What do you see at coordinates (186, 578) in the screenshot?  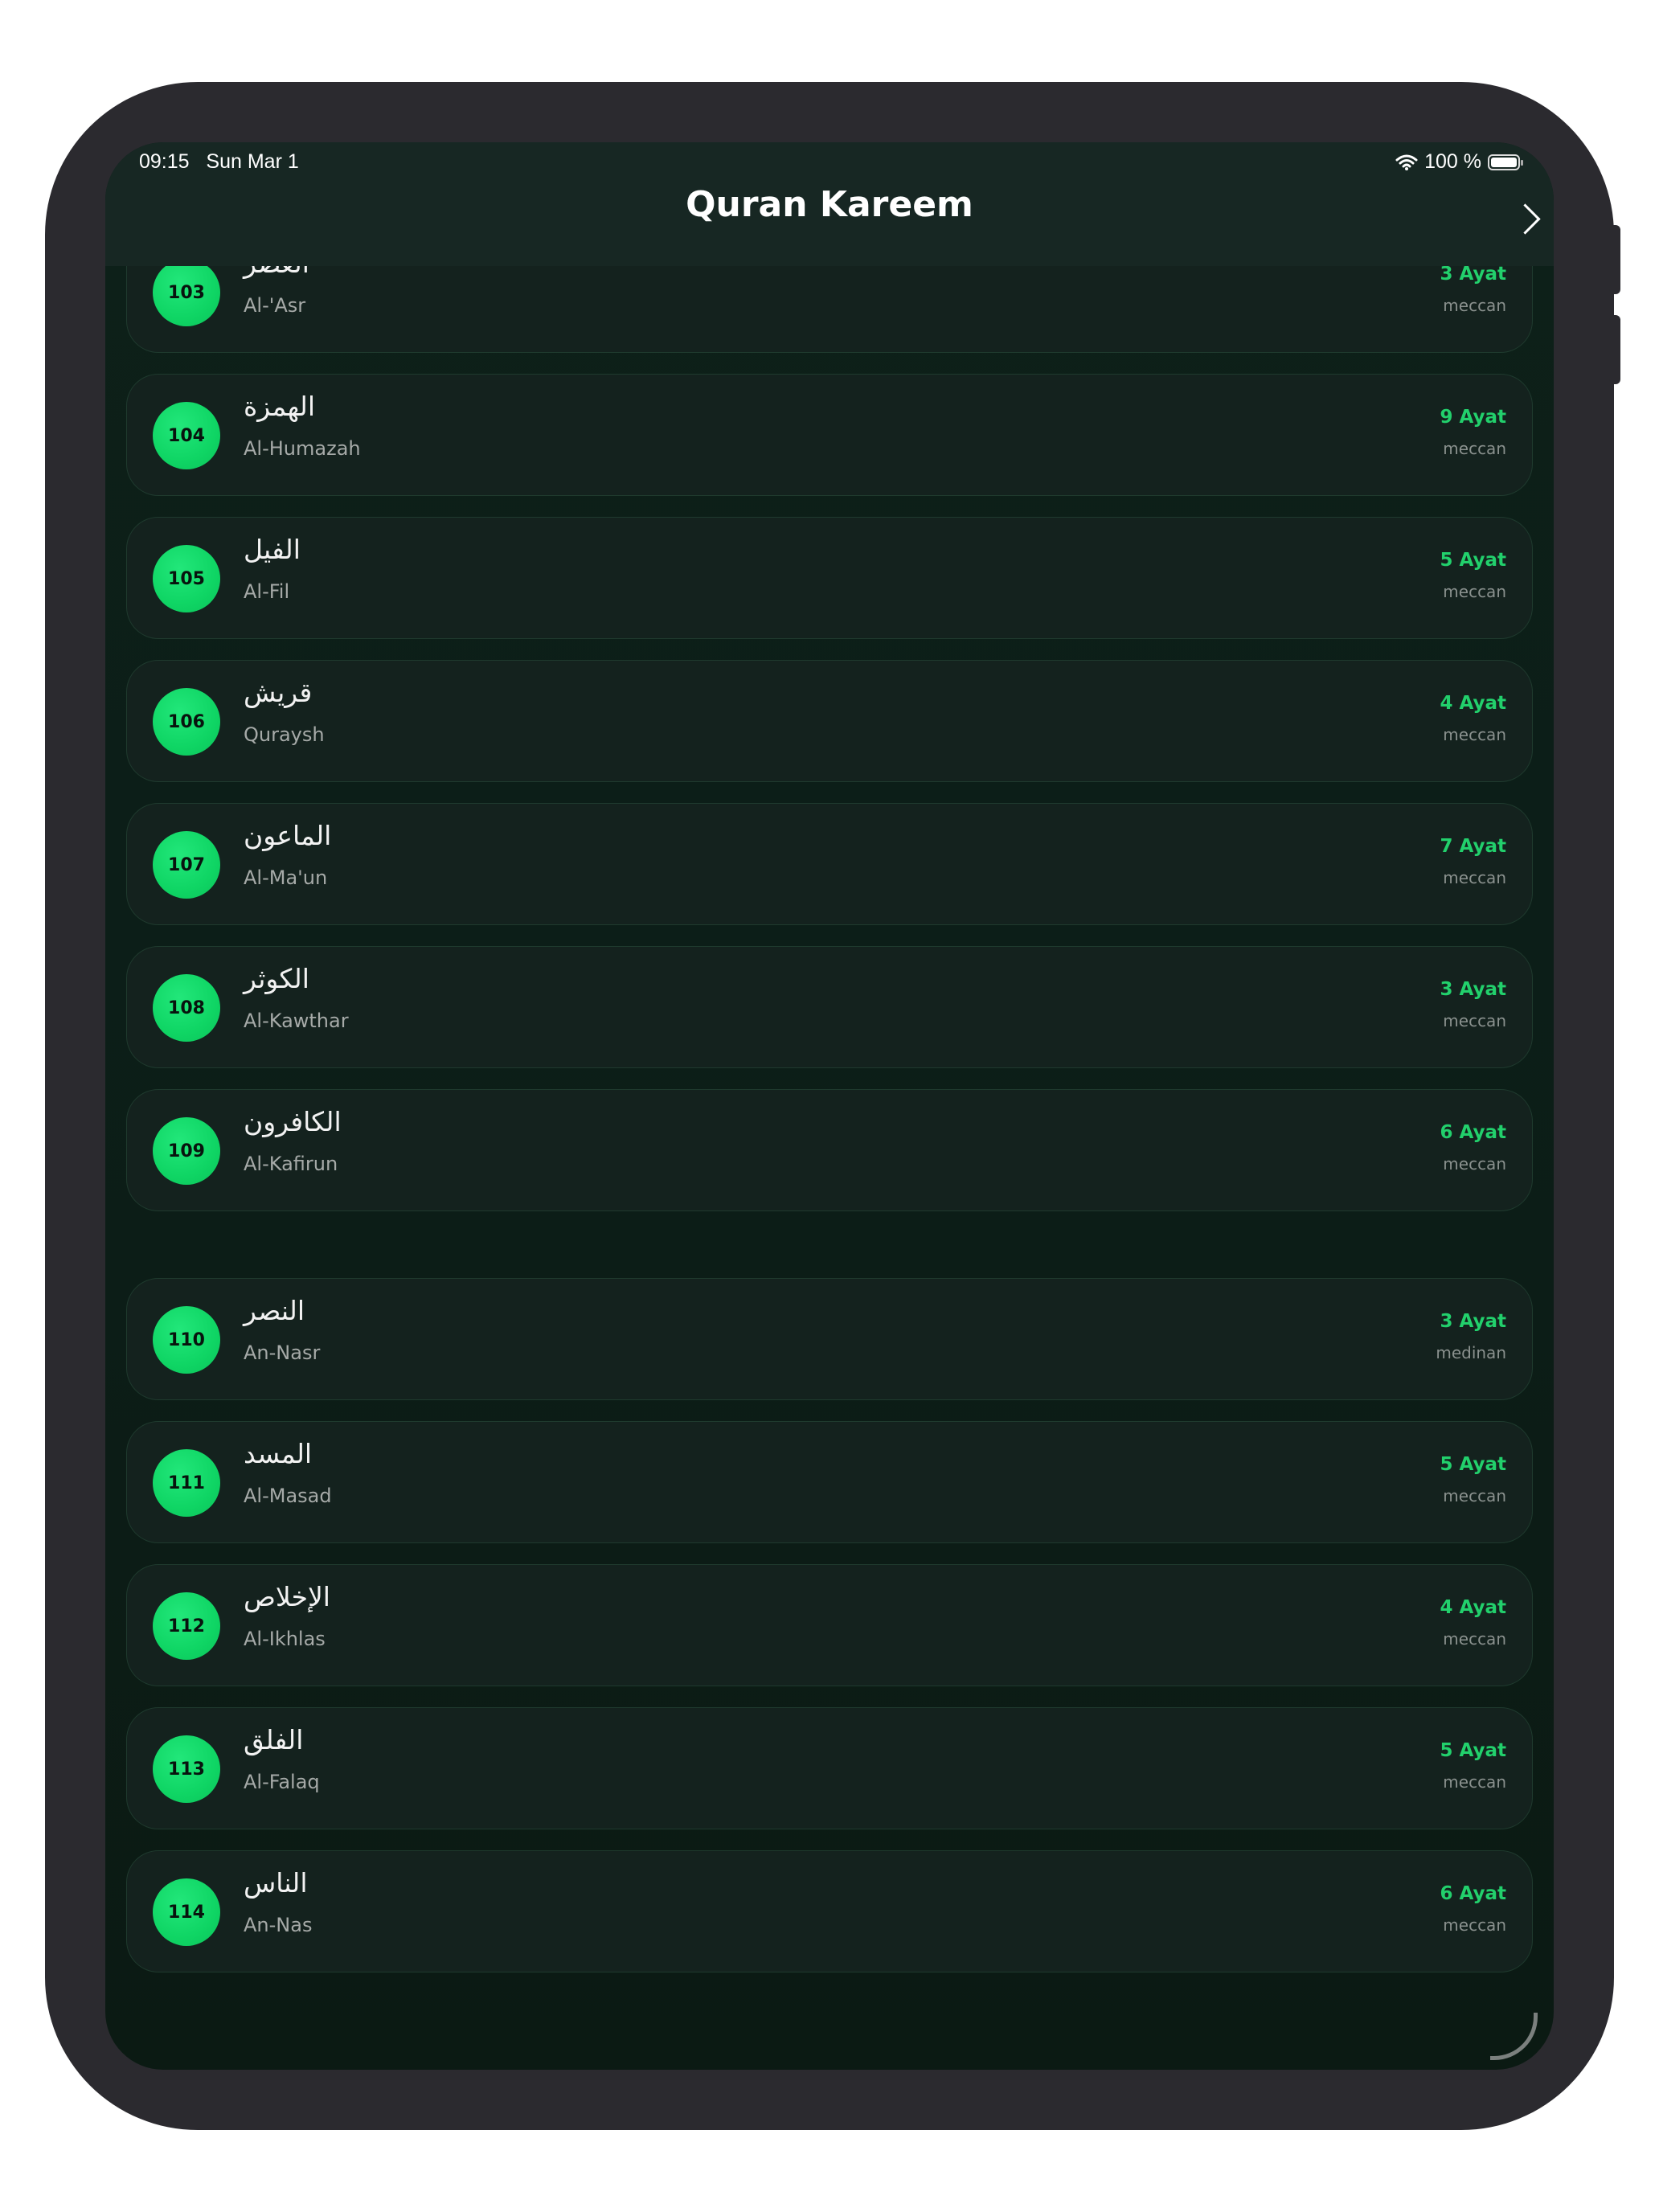 I see `surah-number-badge: 105` at bounding box center [186, 578].